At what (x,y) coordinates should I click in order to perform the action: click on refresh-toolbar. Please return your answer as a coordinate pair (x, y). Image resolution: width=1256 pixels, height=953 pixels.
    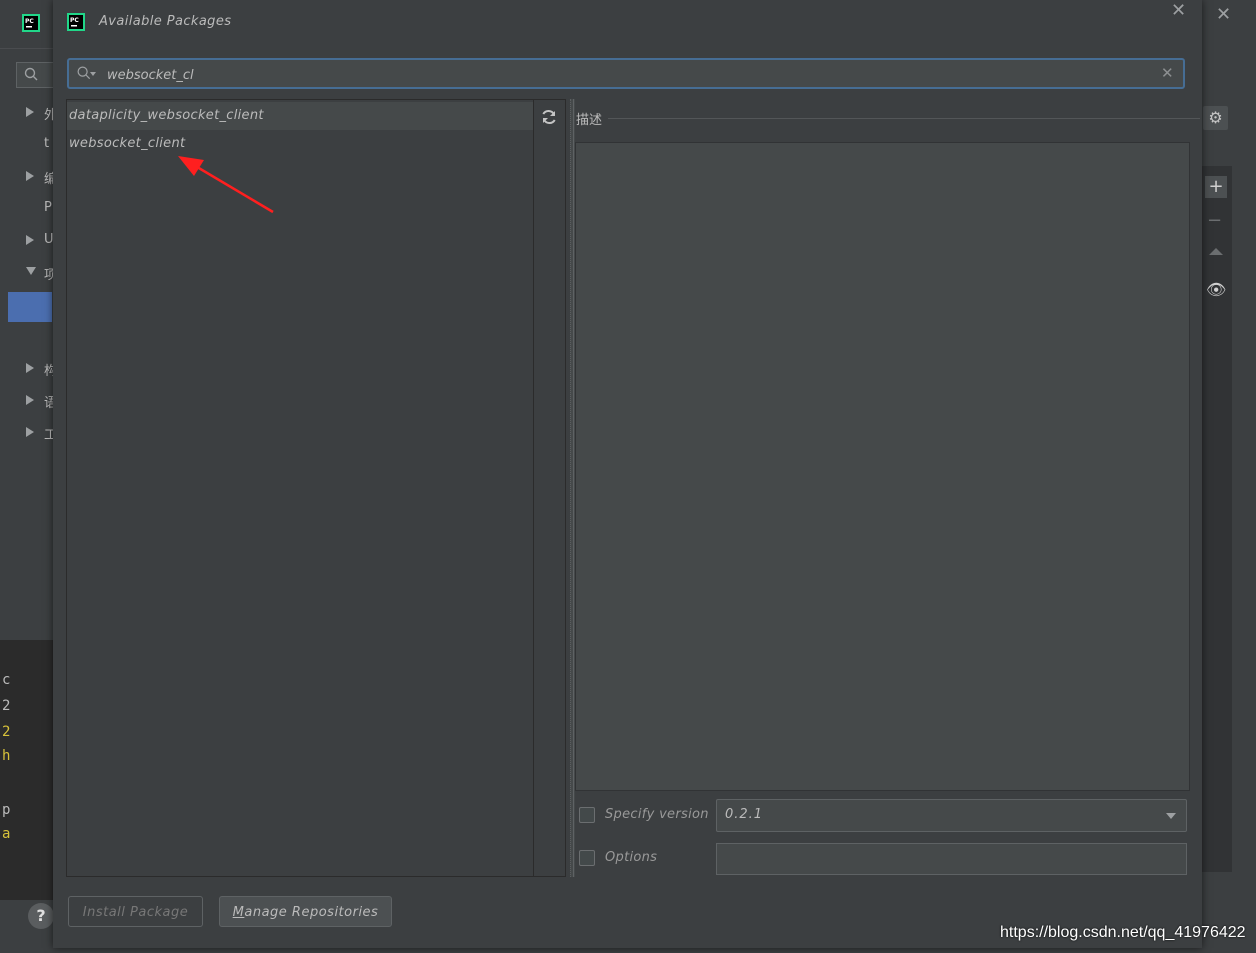
    Looking at the image, I should click on (550, 488).